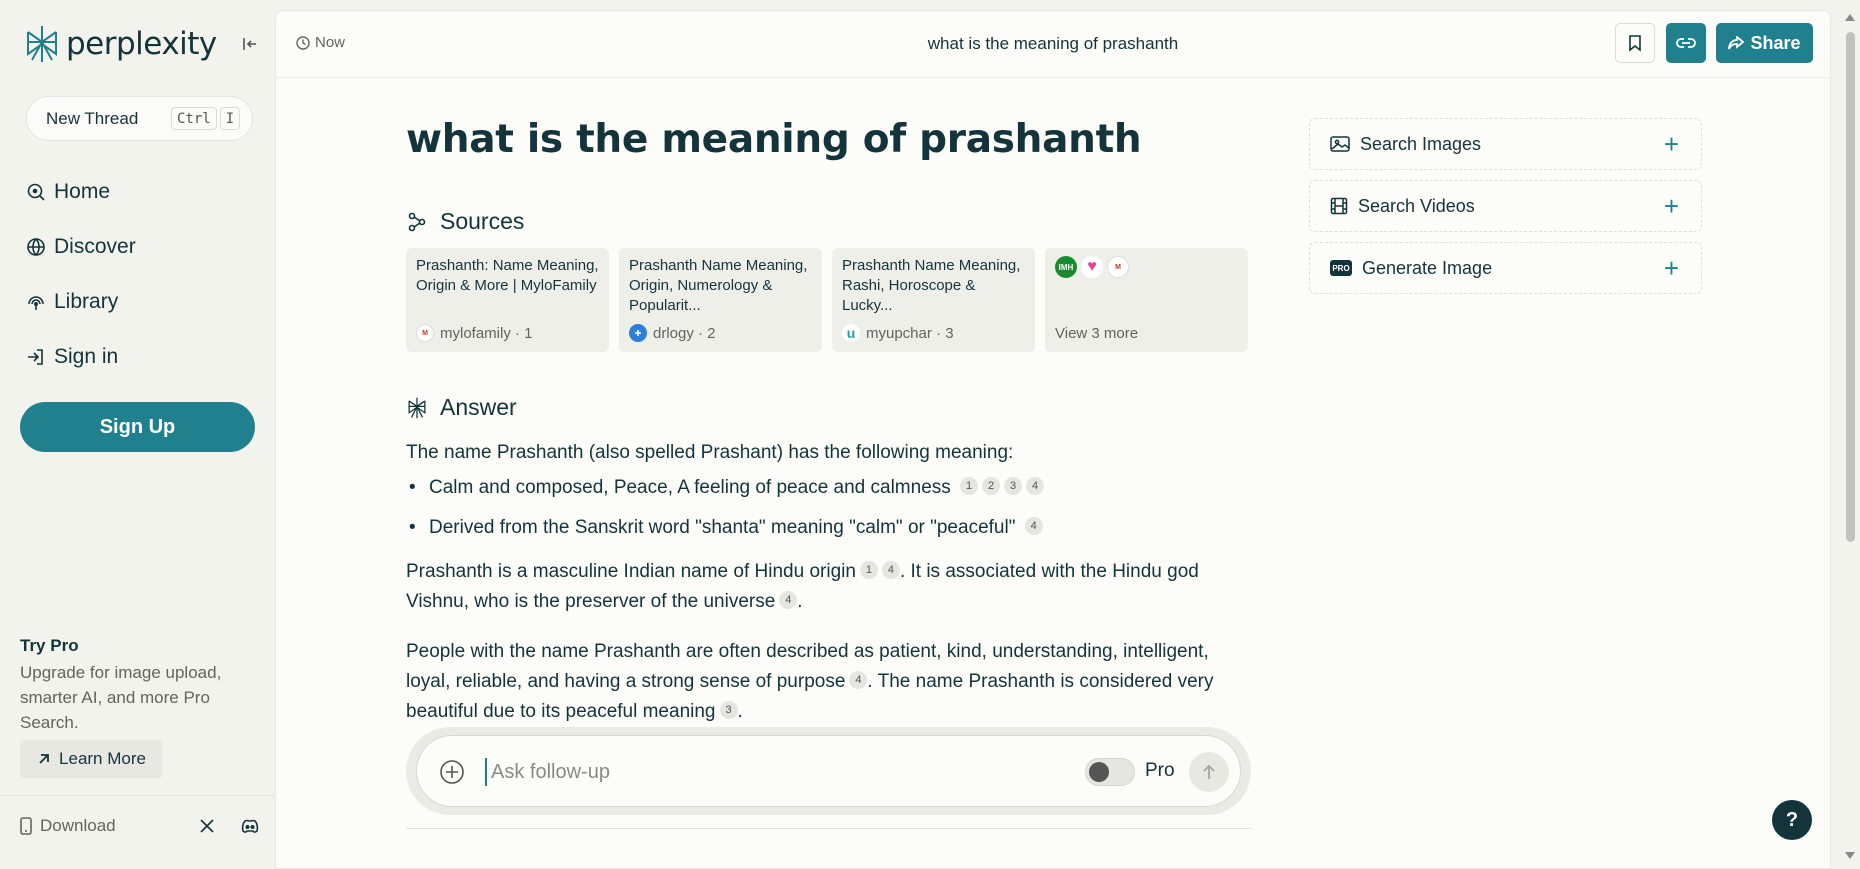 The image size is (1860, 869). I want to click on source-site: myupchar · 3, so click(910, 333).